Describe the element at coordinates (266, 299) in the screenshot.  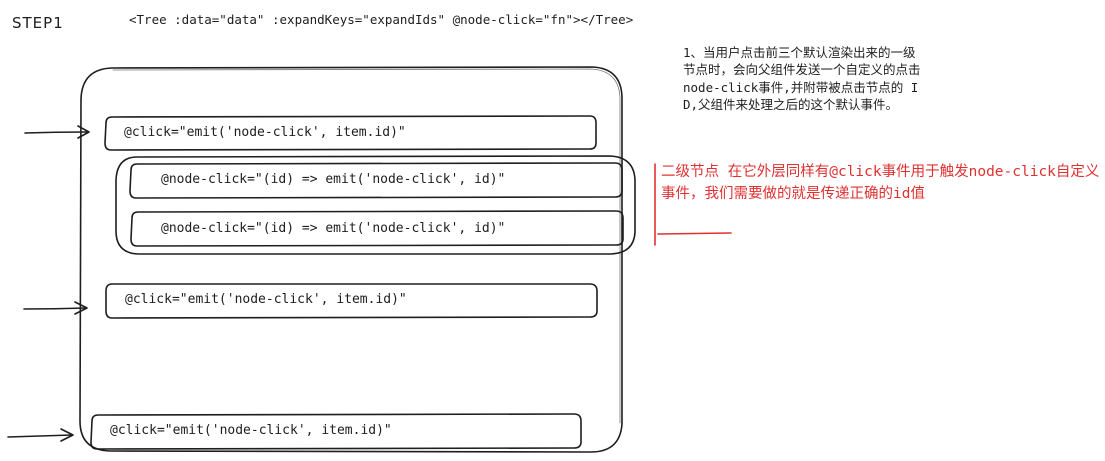
I see `node-code-4: @click="emit('node-click', item.id)"` at that location.